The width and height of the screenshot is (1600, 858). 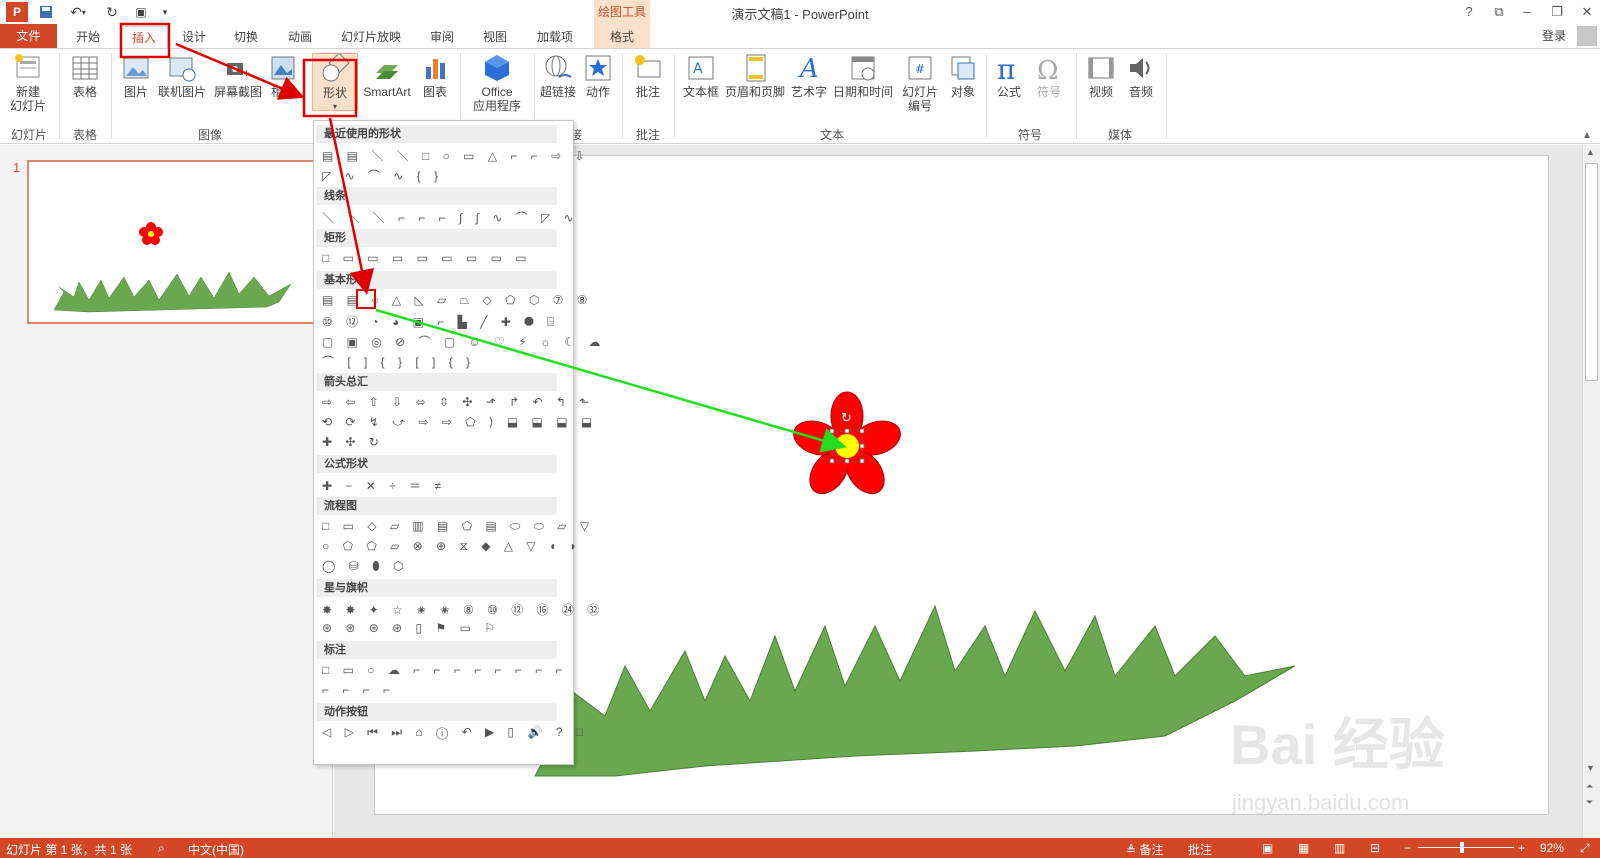 I want to click on zoom-slider-track, so click(x=1466, y=847).